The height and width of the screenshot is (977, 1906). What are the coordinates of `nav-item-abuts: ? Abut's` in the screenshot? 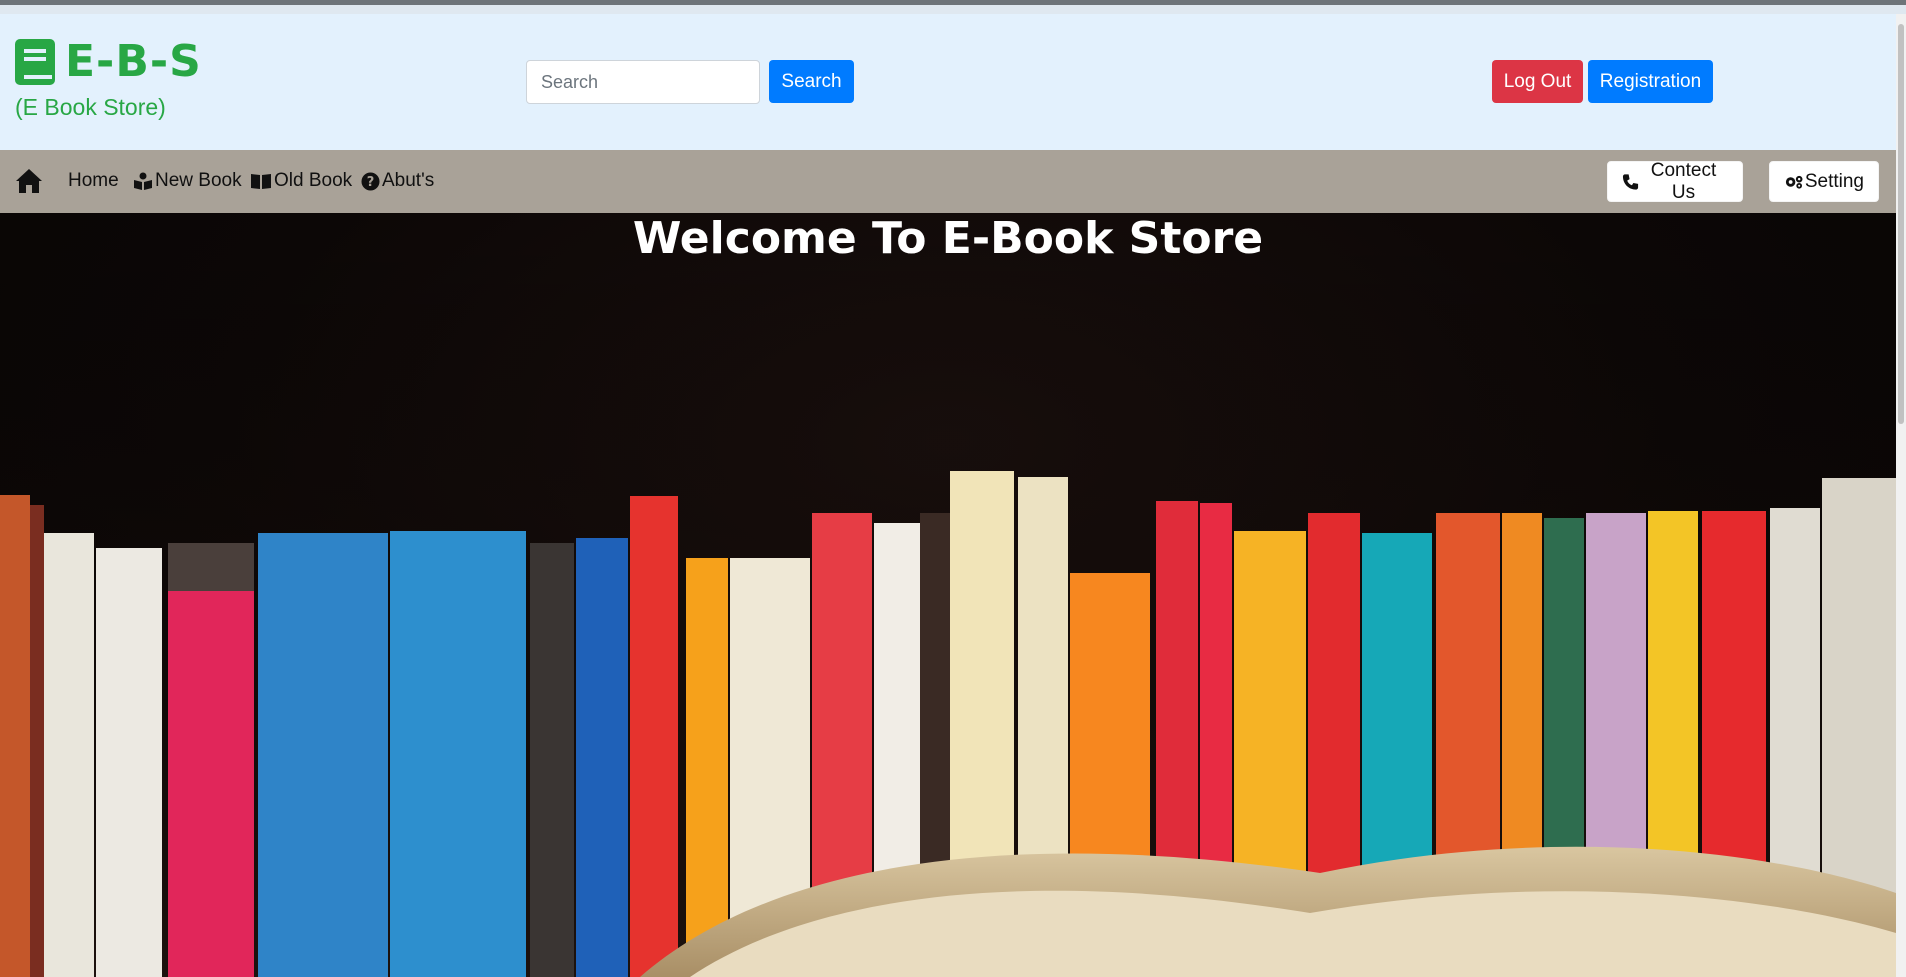 It's located at (397, 181).